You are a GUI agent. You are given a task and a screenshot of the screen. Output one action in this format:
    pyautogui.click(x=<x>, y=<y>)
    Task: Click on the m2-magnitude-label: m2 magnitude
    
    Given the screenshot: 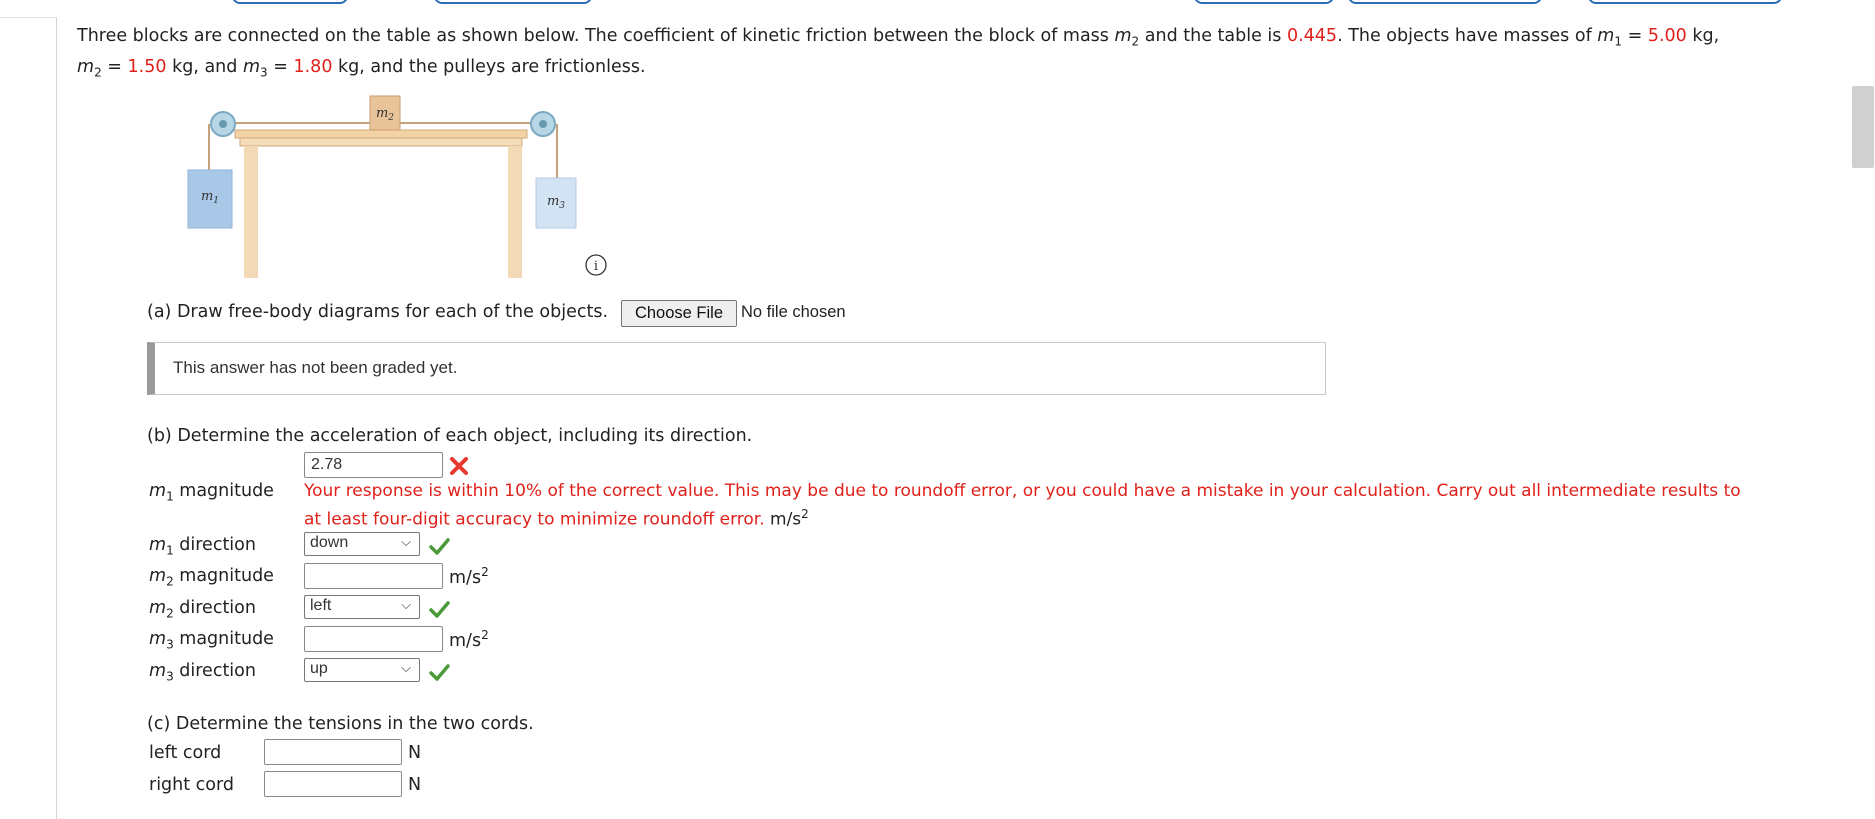 What is the action you would take?
    pyautogui.click(x=211, y=577)
    